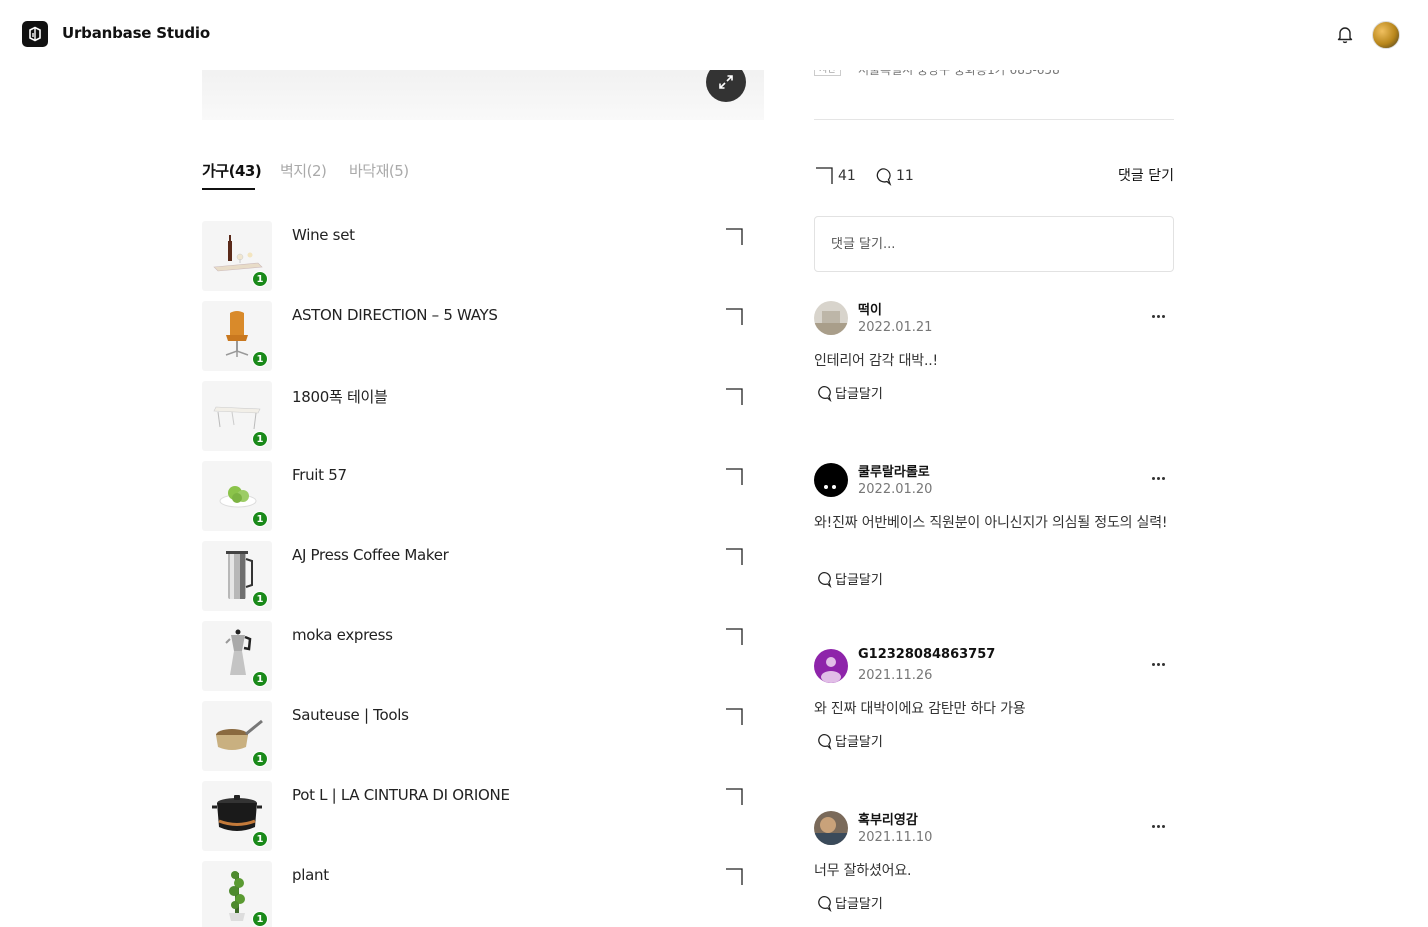 The image size is (1428, 927). Describe the element at coordinates (323, 235) in the screenshot. I see `item-name: Wine set` at that location.